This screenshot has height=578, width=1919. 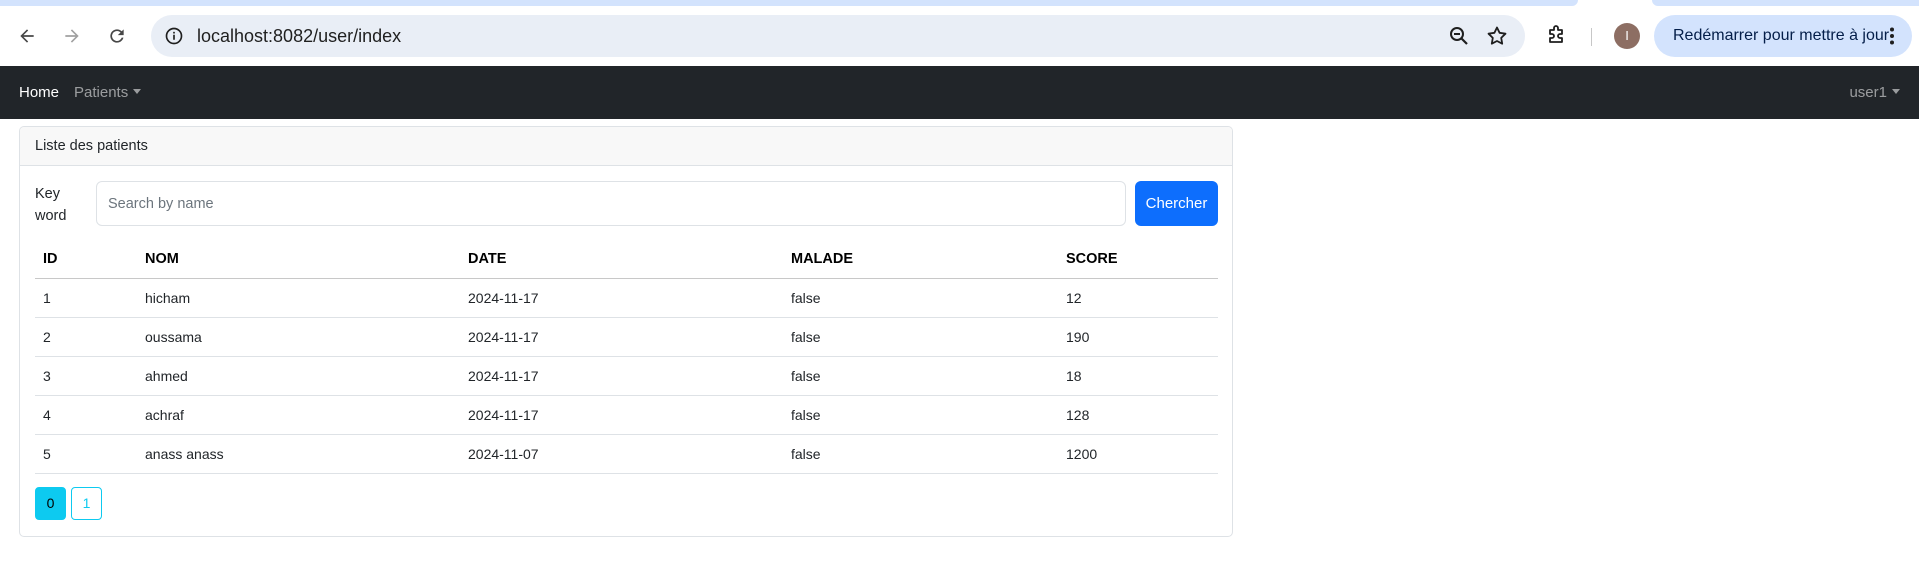 I want to click on table-row: 1 hicham 2024-11-17 false 12, so click(x=626, y=298).